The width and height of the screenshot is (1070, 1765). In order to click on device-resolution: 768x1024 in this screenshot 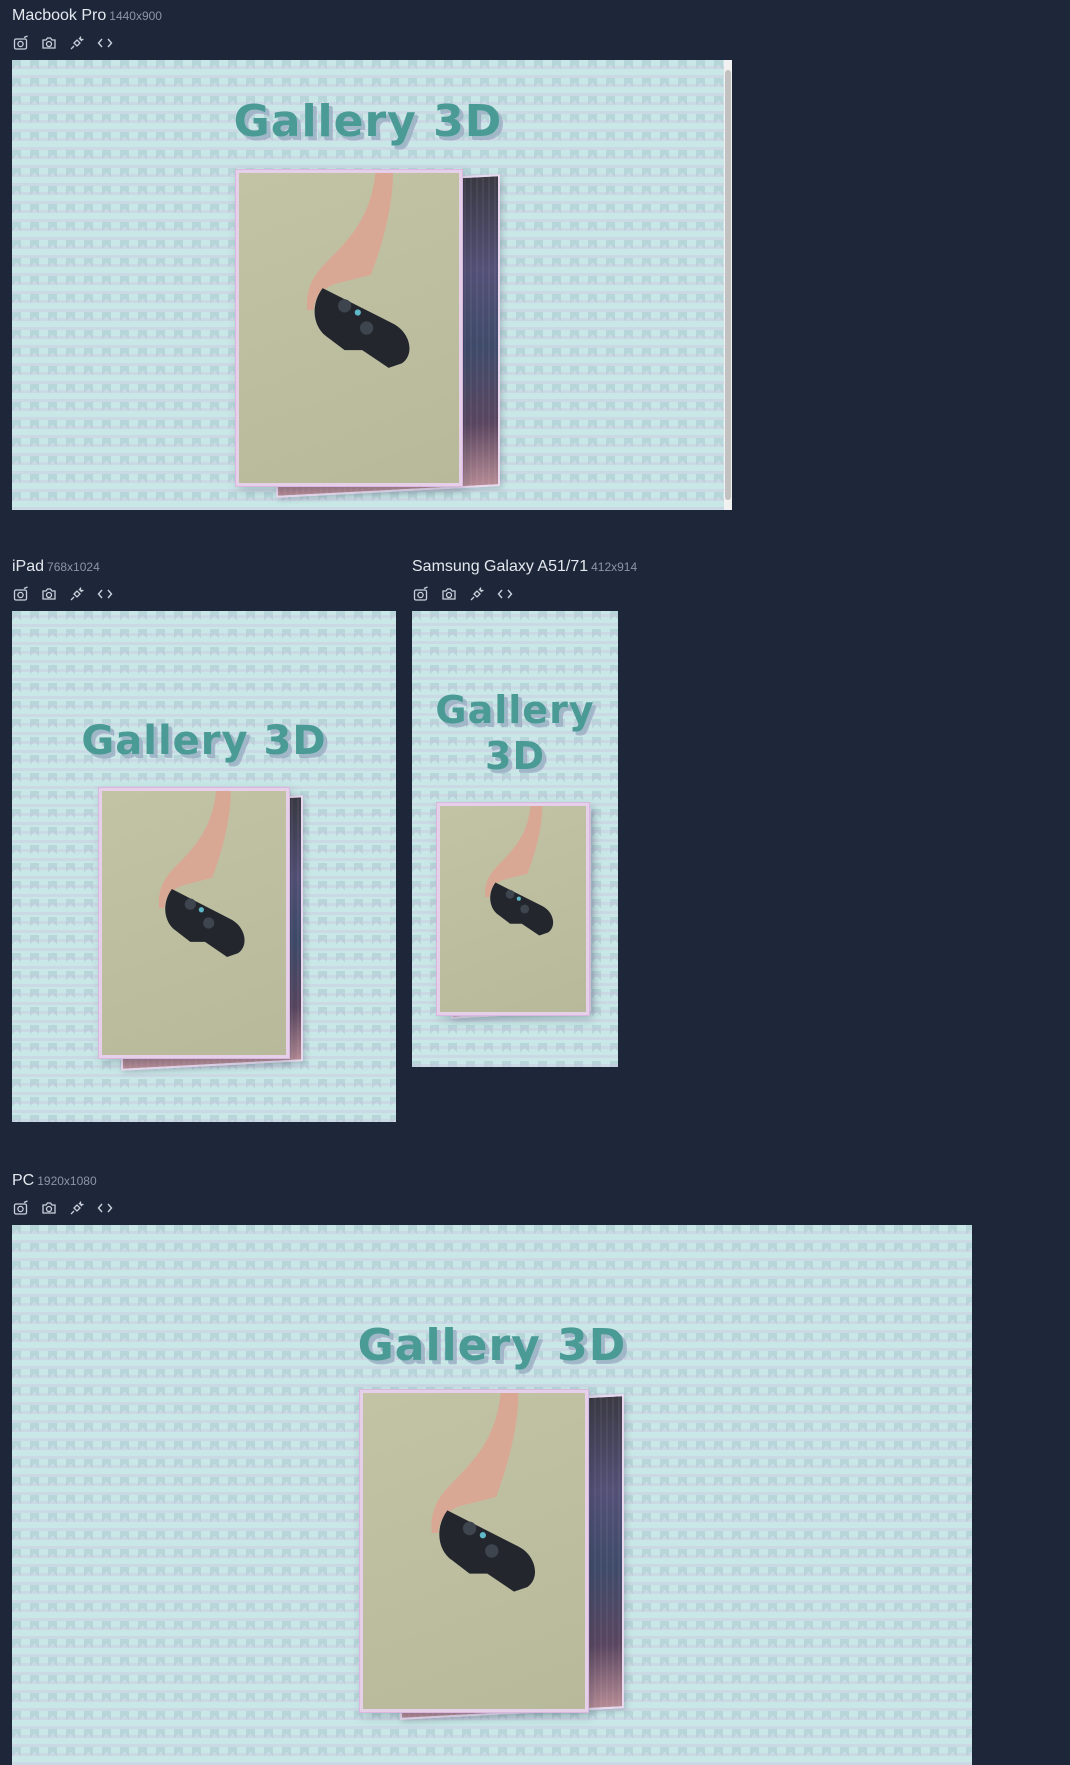, I will do `click(73, 567)`.